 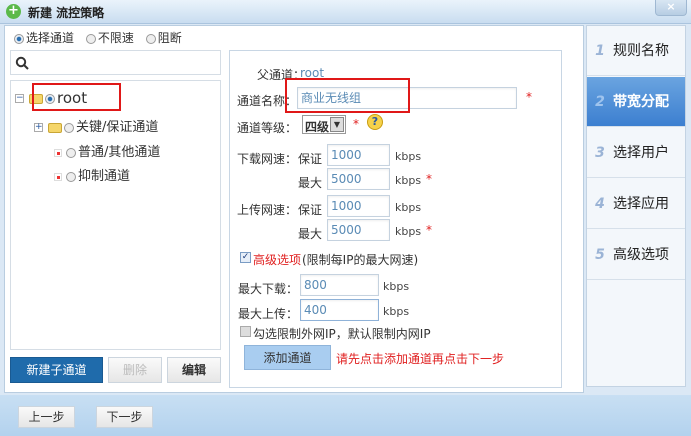 I want to click on step-label: 高级选项, so click(x=641, y=255).